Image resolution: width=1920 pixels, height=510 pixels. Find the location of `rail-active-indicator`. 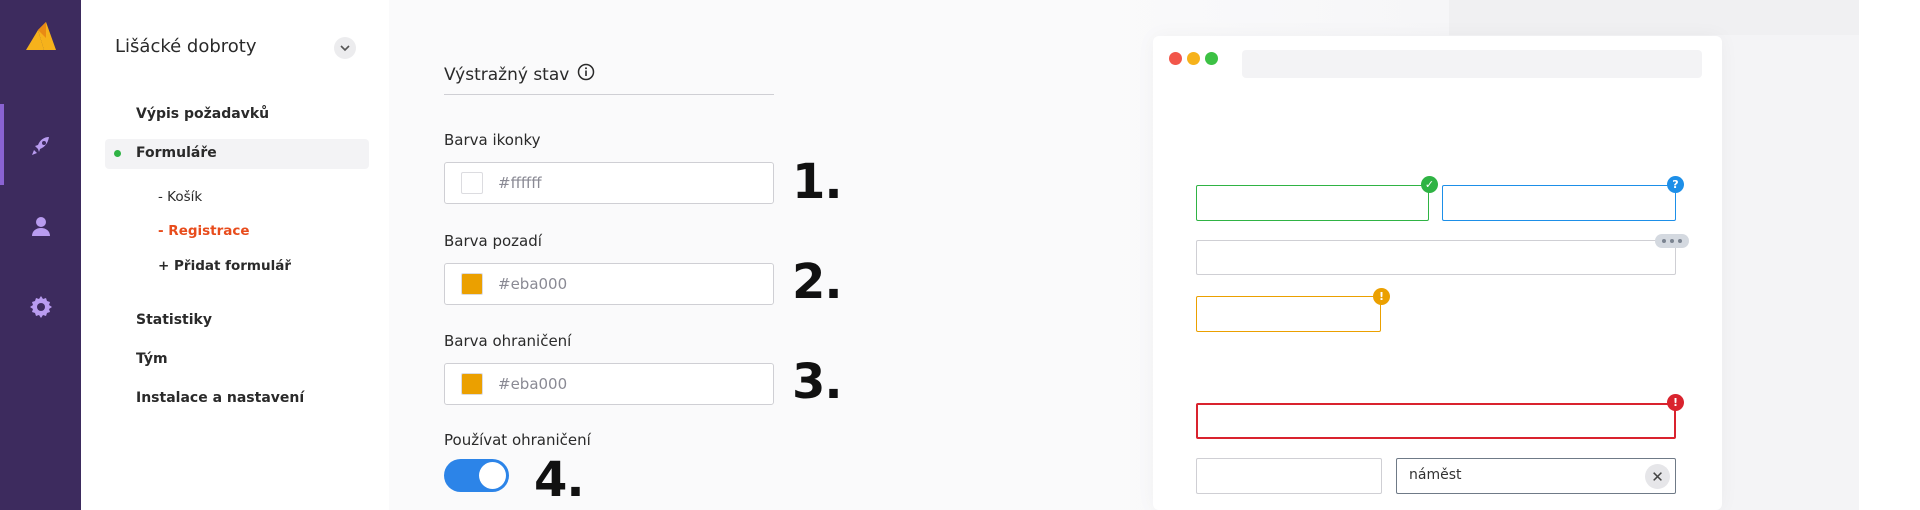

rail-active-indicator is located at coordinates (2, 144).